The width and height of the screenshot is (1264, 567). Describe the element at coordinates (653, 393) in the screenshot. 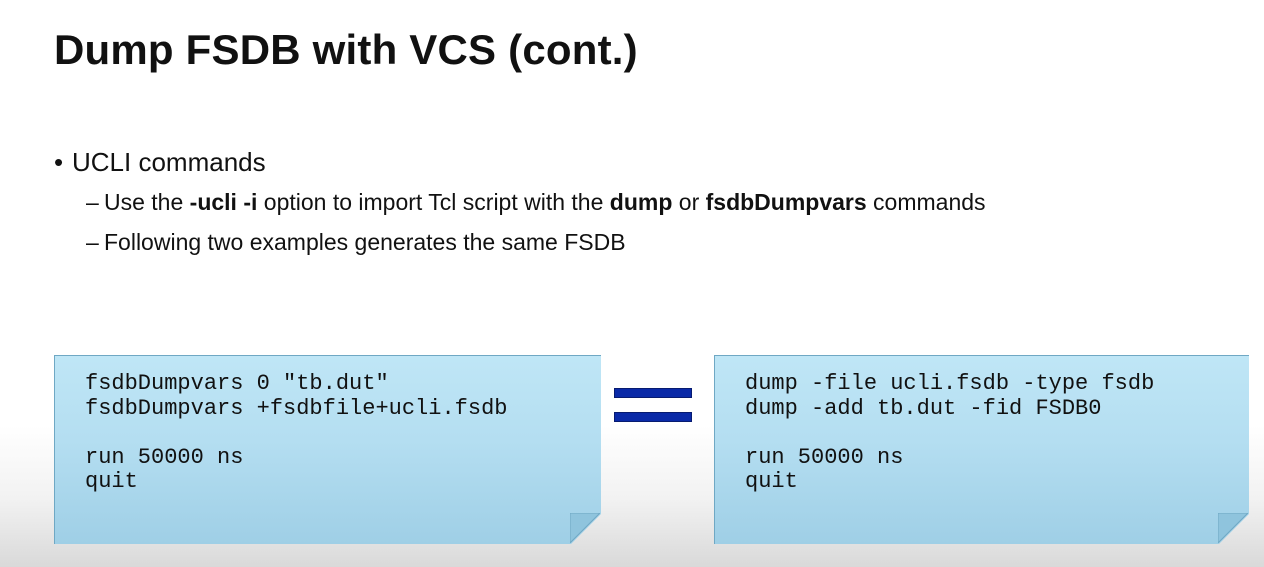

I see `equals-bar-top` at that location.